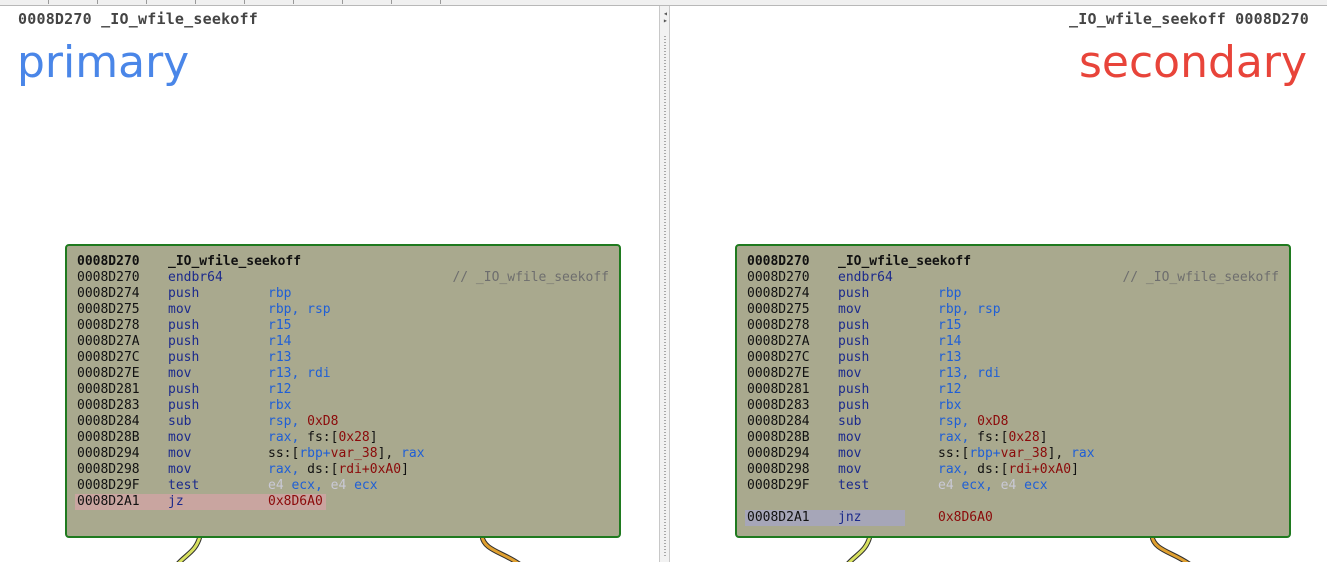  Describe the element at coordinates (343, 262) in the screenshot. I see `block-title-line: 0008D270 _IO_wfile_seekoff` at that location.